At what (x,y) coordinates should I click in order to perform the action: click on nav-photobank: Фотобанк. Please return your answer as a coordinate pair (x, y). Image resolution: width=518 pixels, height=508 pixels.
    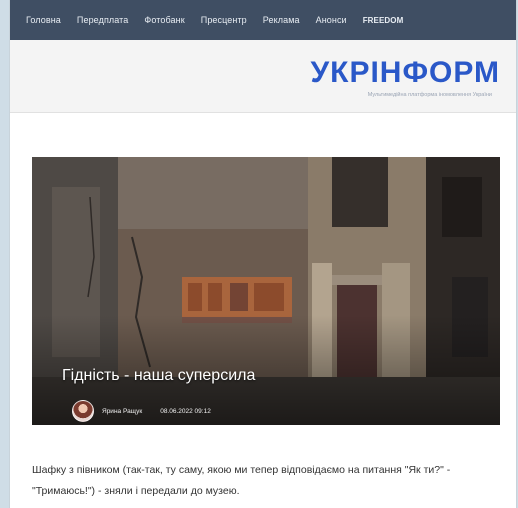
    Looking at the image, I should click on (164, 20).